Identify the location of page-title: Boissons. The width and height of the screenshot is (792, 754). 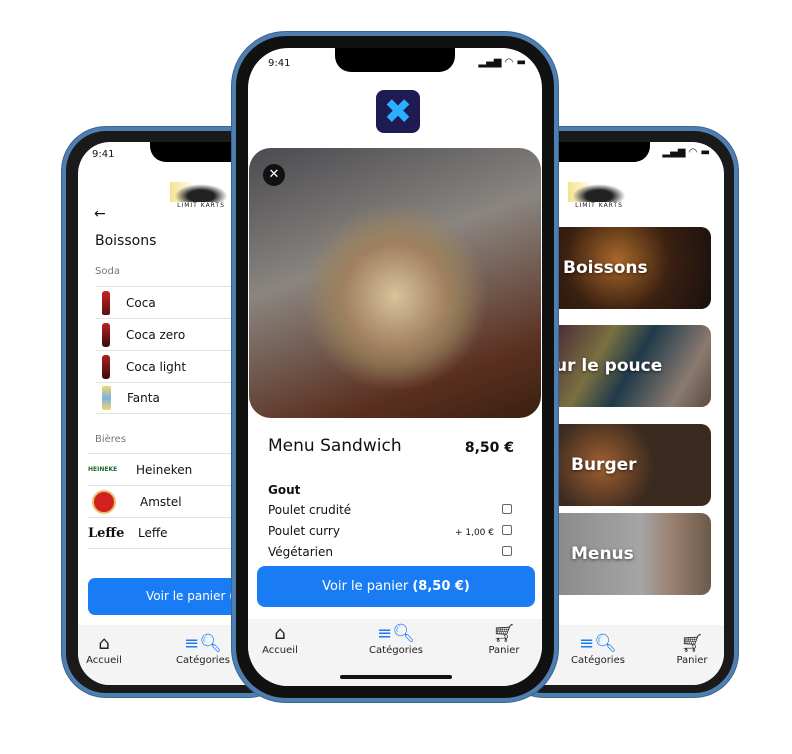
(126, 241).